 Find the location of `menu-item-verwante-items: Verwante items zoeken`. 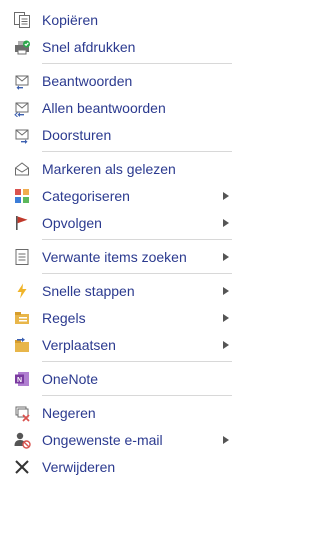

menu-item-verwante-items: Verwante items zoeken is located at coordinates (120, 256).